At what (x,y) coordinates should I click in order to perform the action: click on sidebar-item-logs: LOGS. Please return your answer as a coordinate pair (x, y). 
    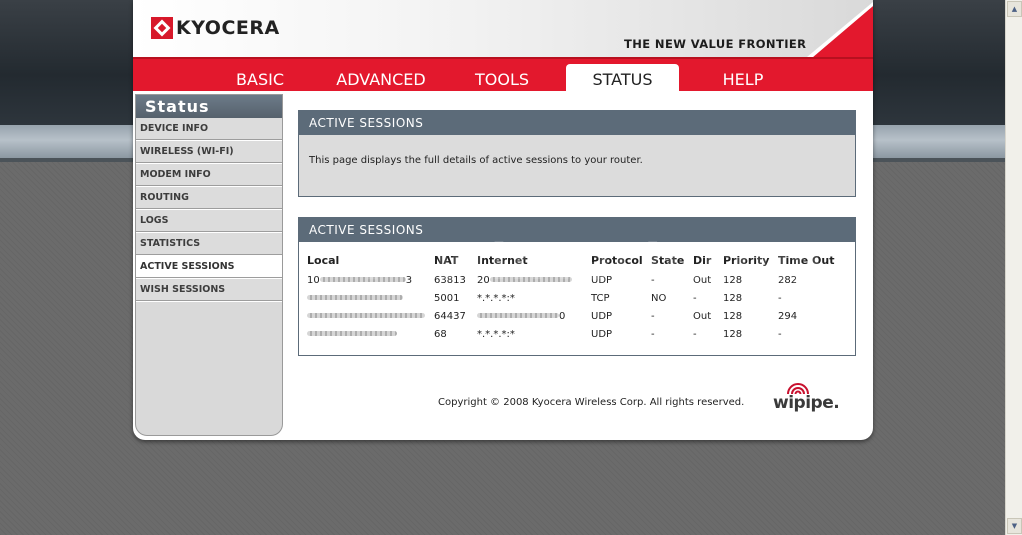
    Looking at the image, I should click on (209, 221).